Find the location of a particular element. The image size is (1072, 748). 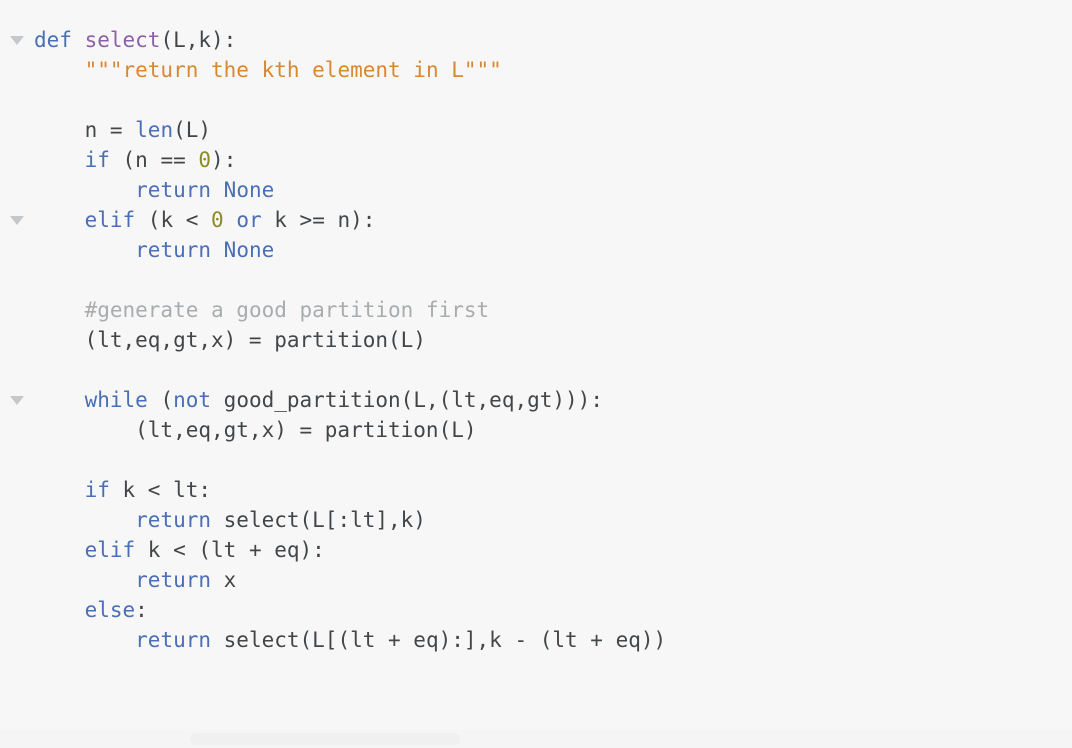

code-token-default: n = is located at coordinates (85, 130).